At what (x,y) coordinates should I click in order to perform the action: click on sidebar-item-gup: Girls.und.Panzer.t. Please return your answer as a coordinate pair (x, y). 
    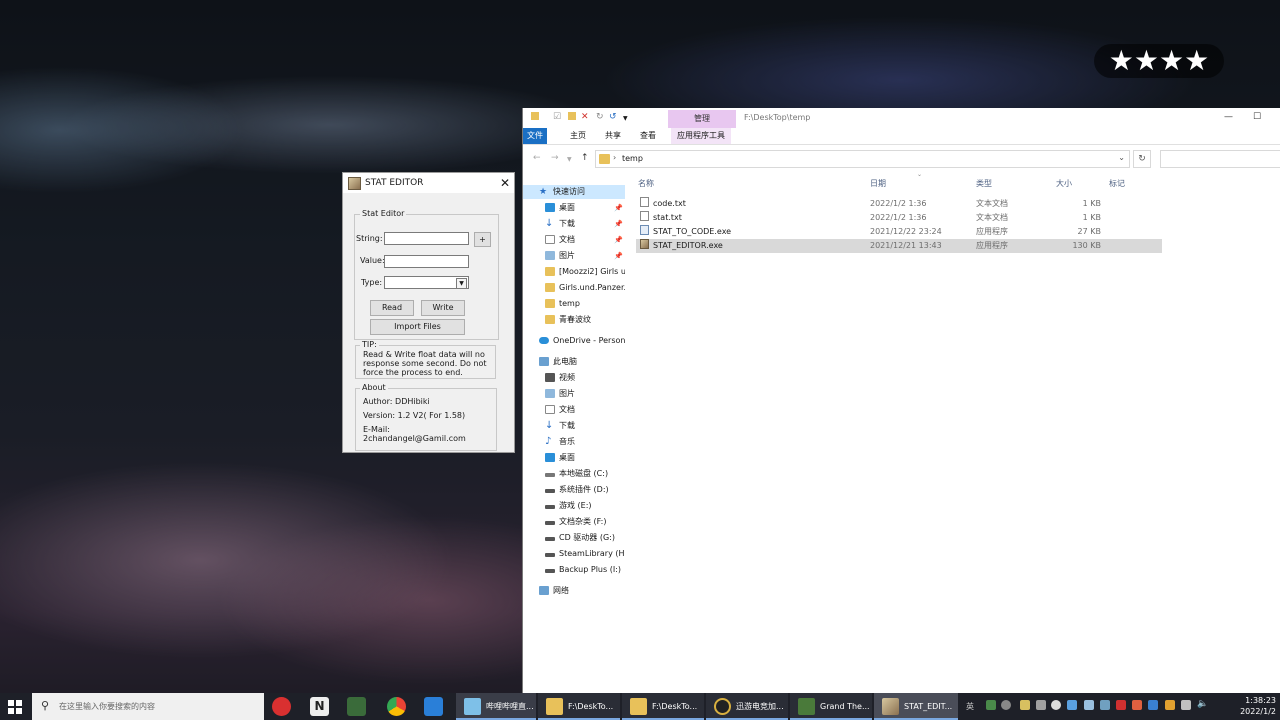
    Looking at the image, I should click on (574, 288).